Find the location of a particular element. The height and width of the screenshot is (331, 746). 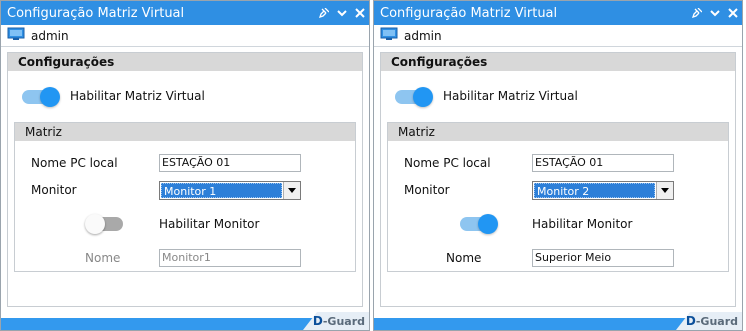

name-input: Monitor1 is located at coordinates (230, 258).